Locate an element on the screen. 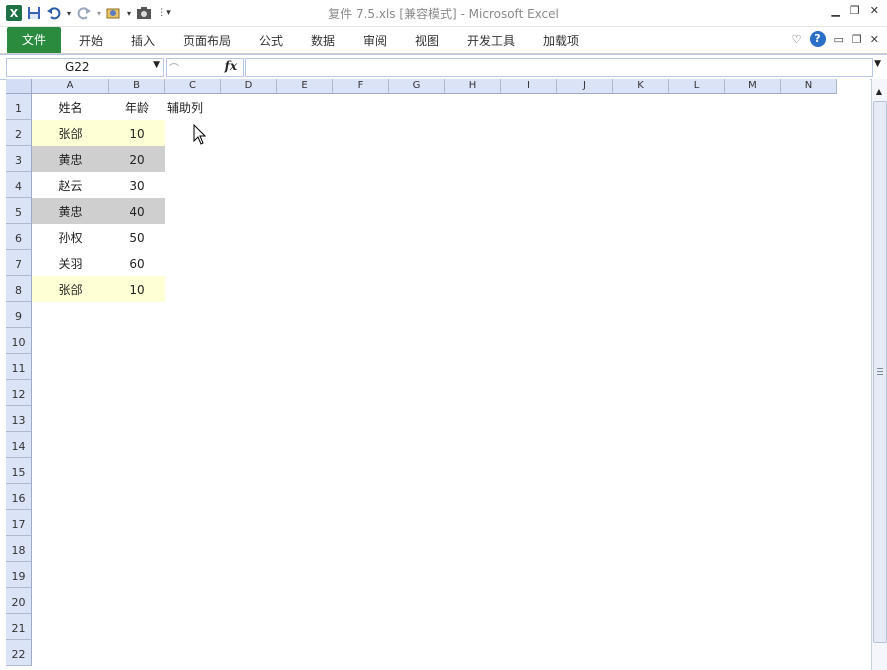  name-box: G22 ▼ is located at coordinates (85, 67).